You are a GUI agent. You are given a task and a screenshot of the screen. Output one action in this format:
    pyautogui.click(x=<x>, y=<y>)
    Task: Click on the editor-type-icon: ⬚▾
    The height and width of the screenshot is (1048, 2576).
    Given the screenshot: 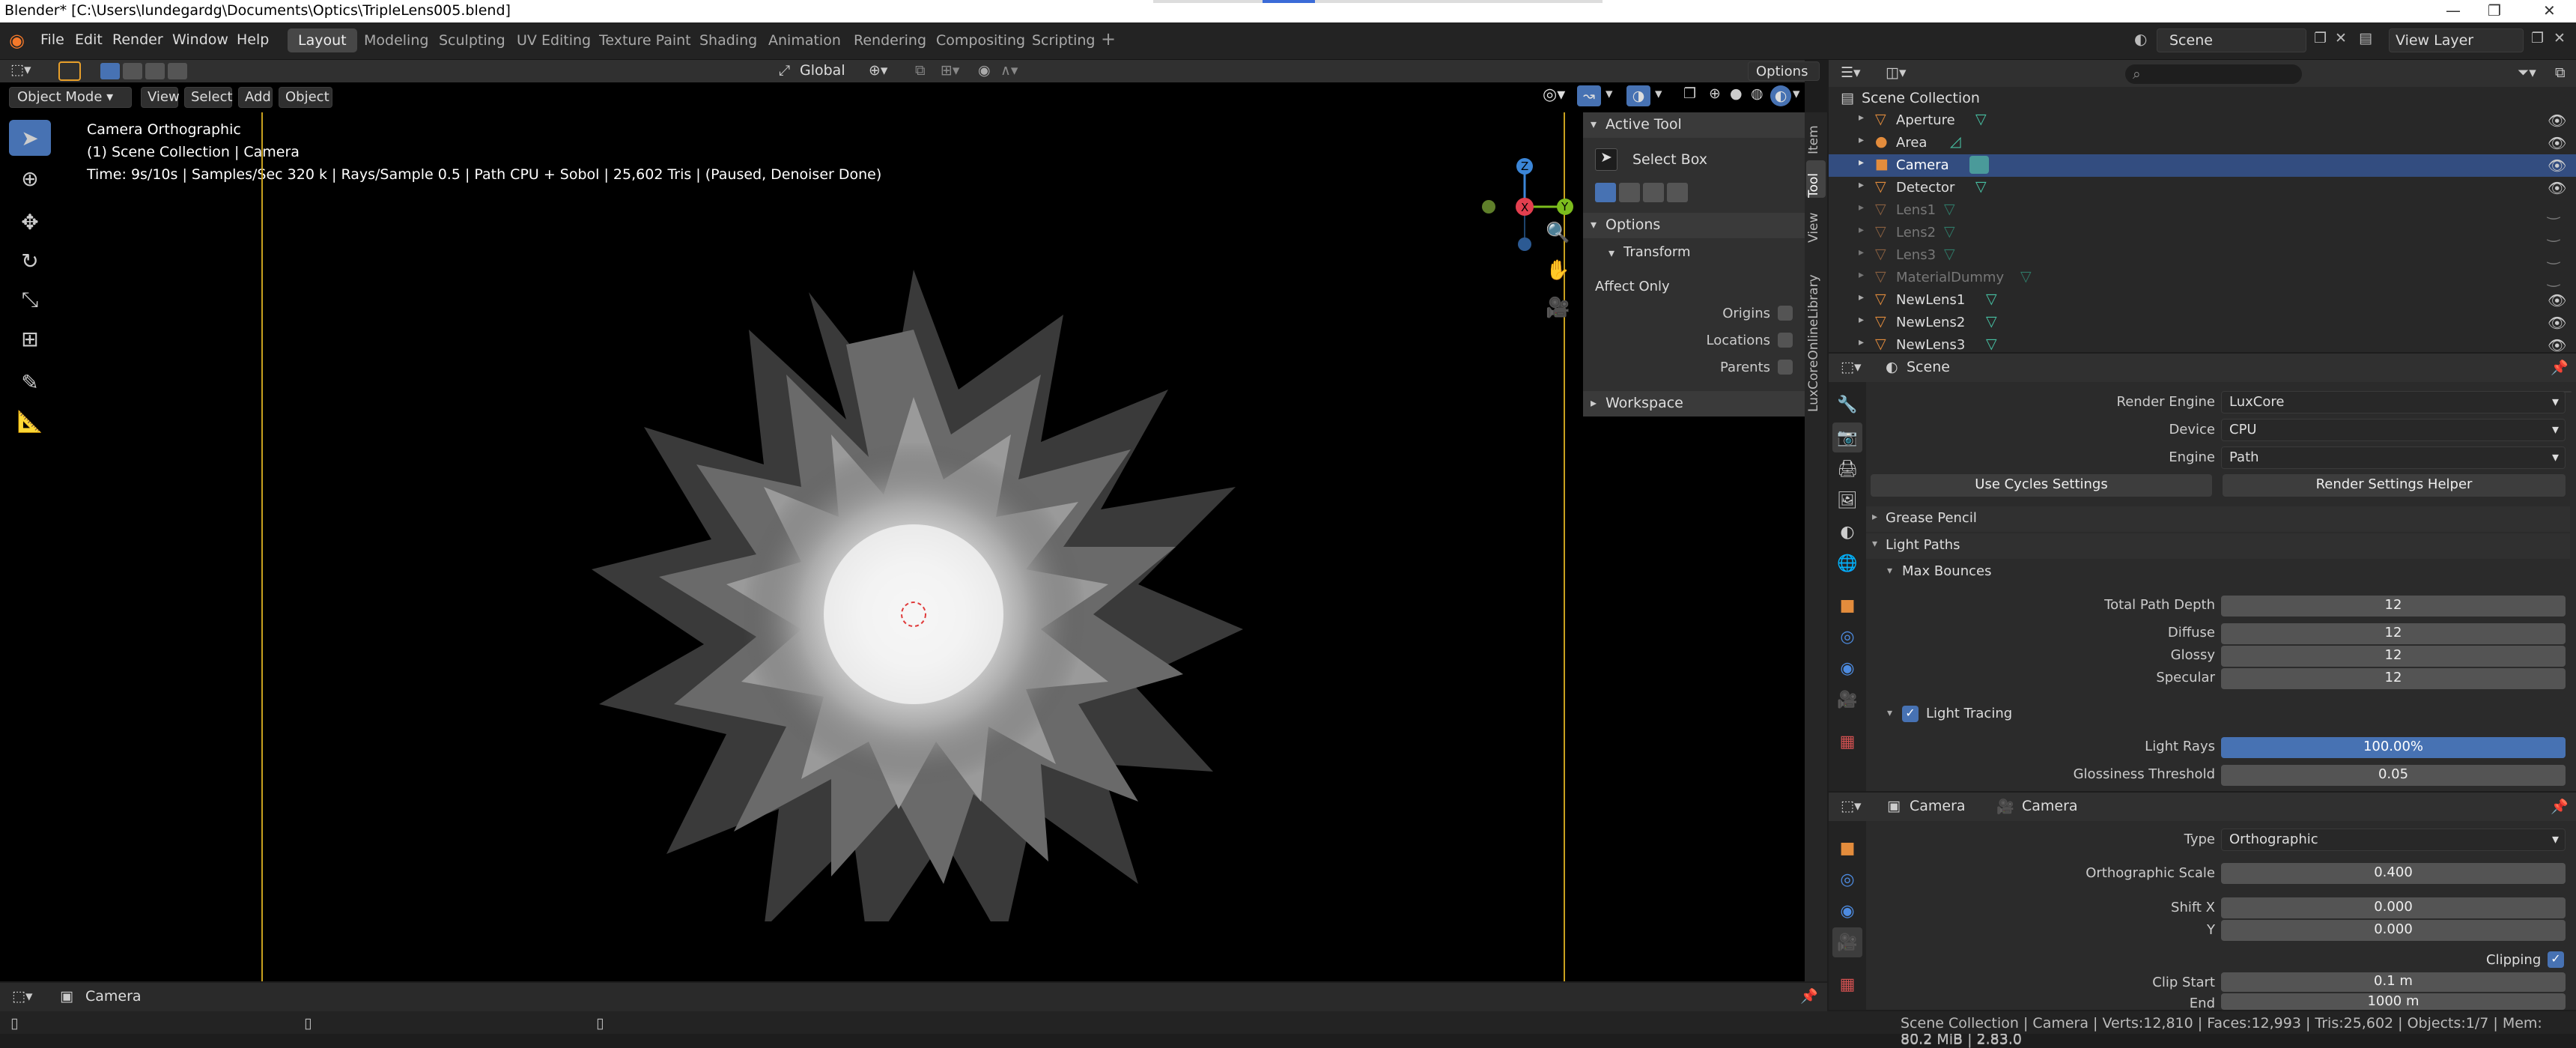 What is the action you would take?
    pyautogui.click(x=20, y=69)
    